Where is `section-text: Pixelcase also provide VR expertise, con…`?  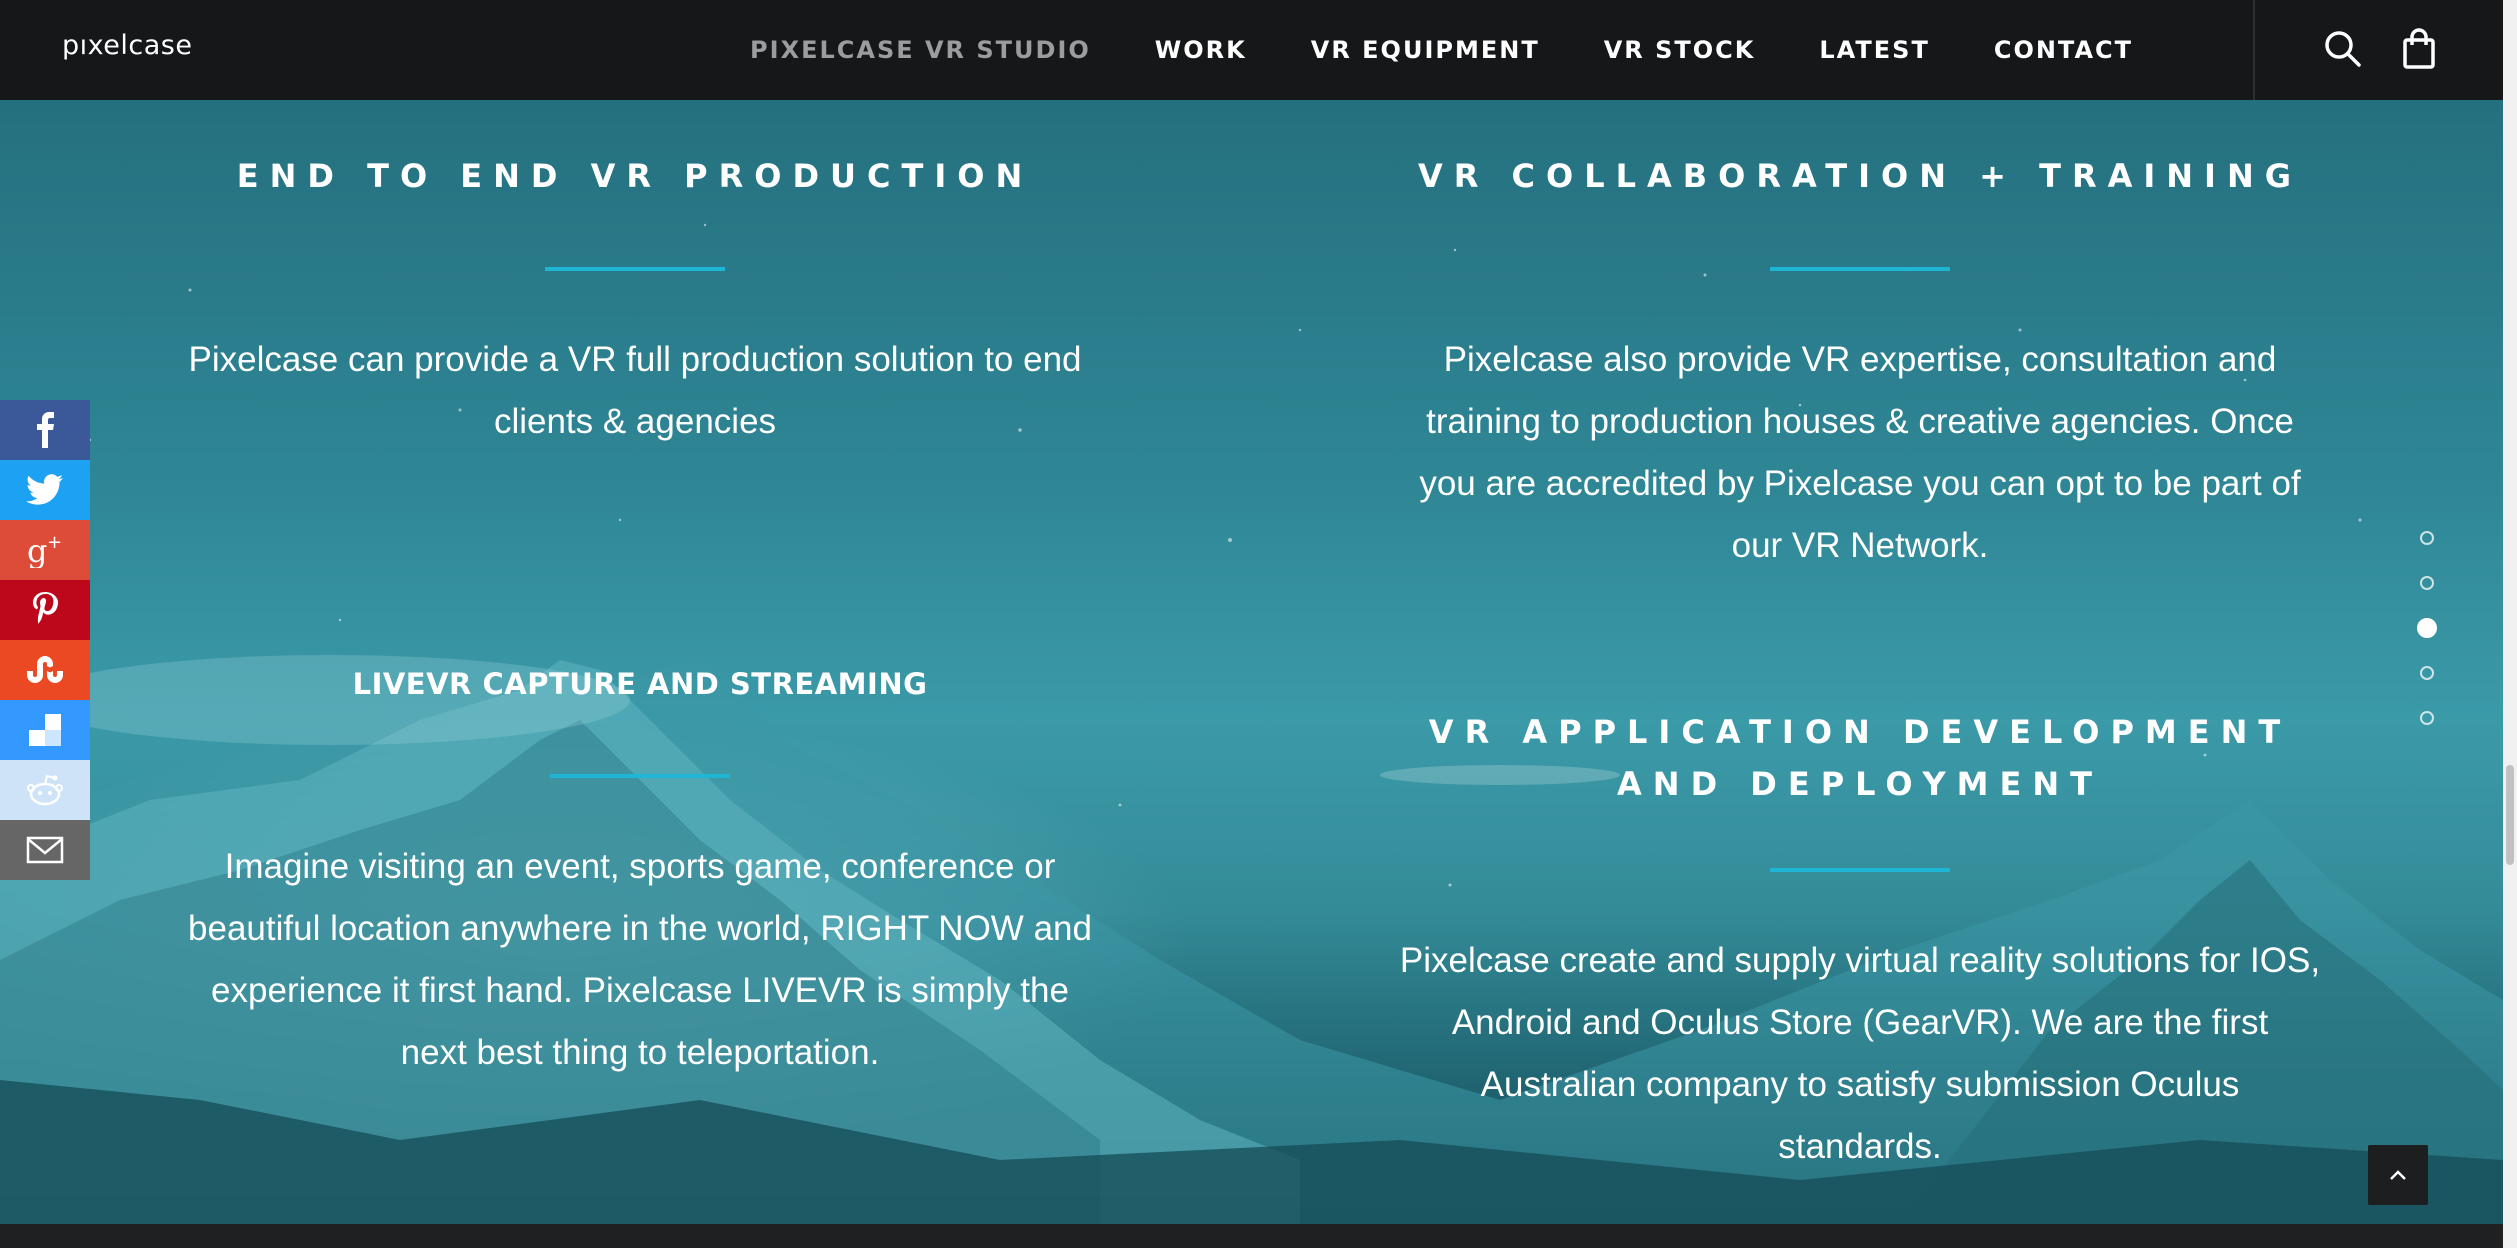 section-text: Pixelcase also provide VR expertise, con… is located at coordinates (1860, 452).